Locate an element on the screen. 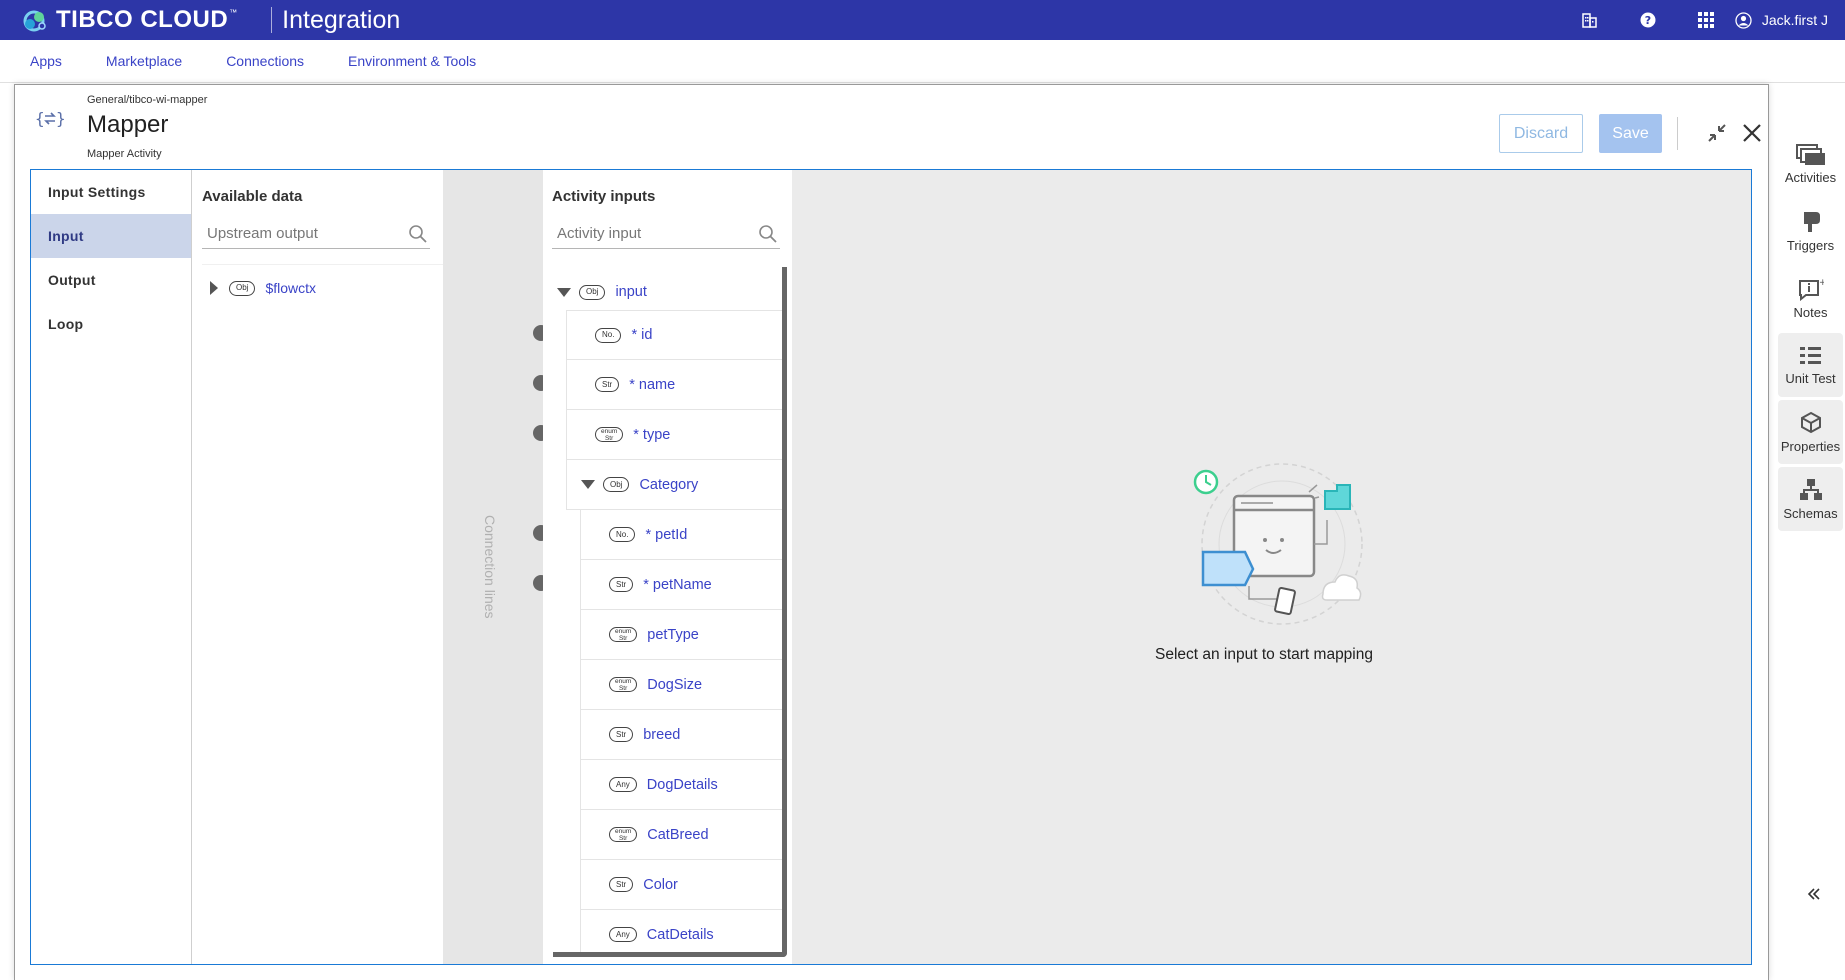  notes-icon: + is located at coordinates (1811, 289).